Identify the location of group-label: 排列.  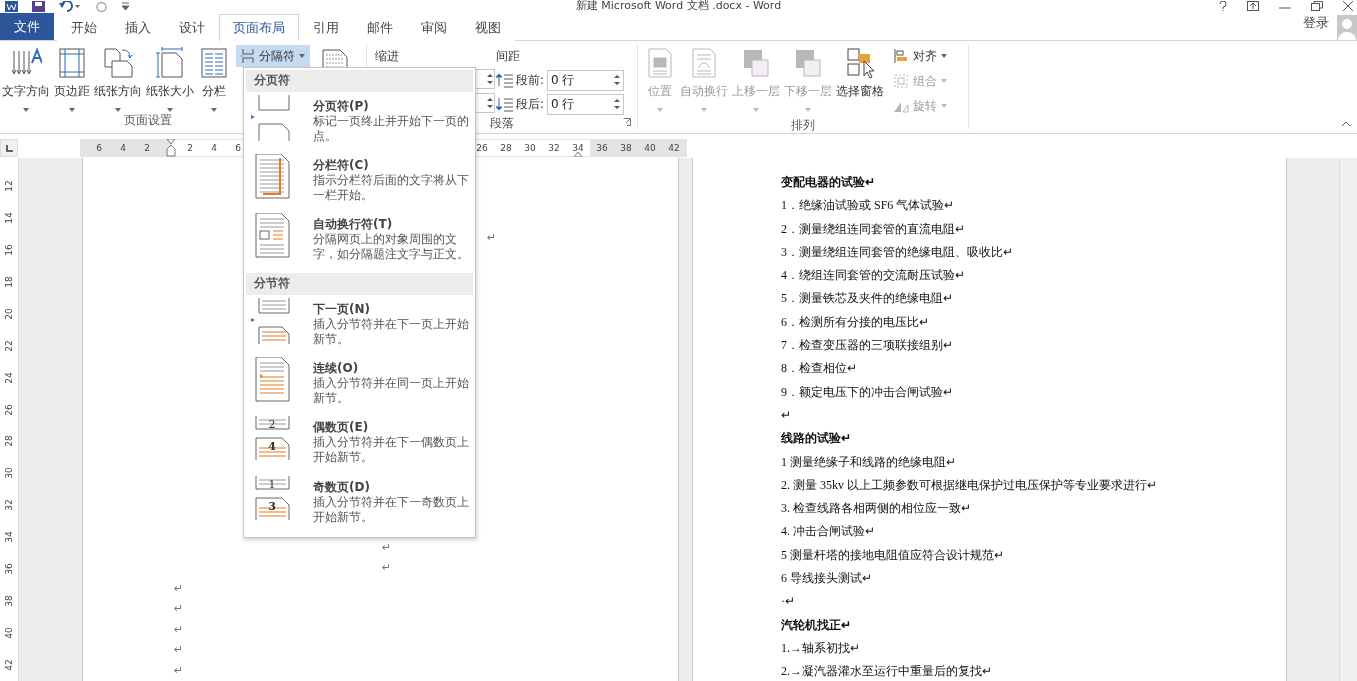
(803, 125).